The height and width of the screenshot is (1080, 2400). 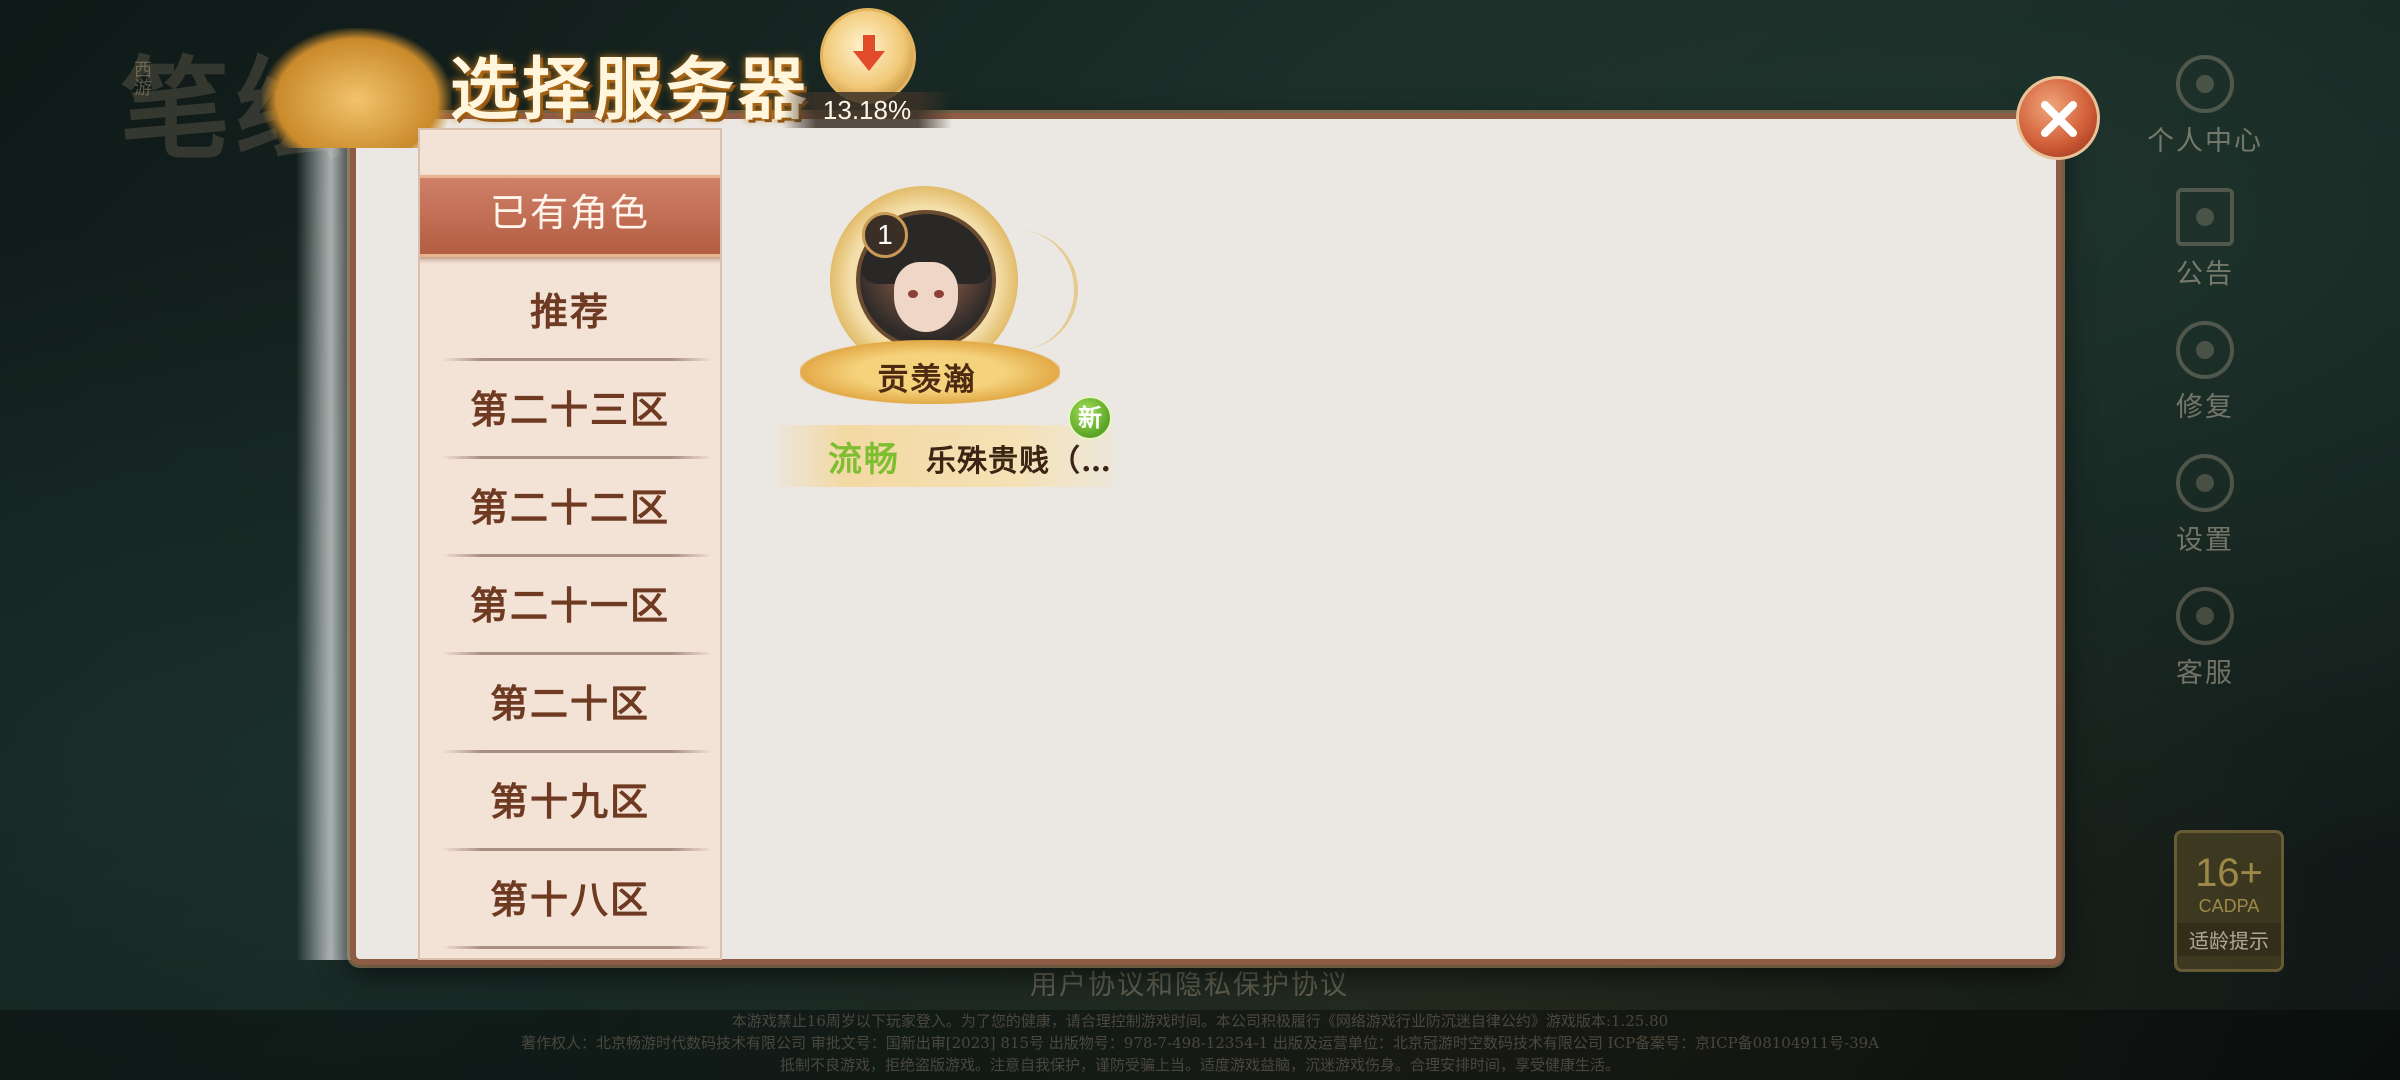 I want to click on side-item-label: 公告, so click(x=2205, y=274).